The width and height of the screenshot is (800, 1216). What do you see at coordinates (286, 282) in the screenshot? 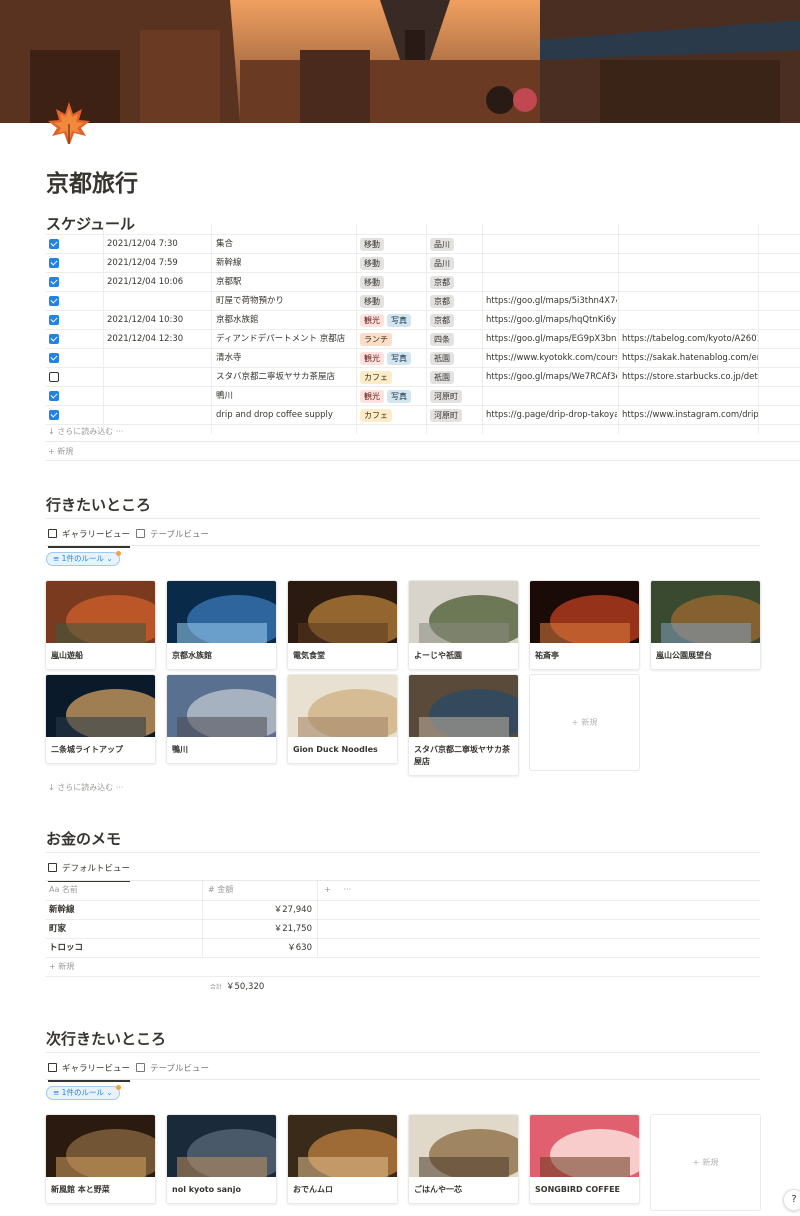
I see `schedule-name: 京都駅` at bounding box center [286, 282].